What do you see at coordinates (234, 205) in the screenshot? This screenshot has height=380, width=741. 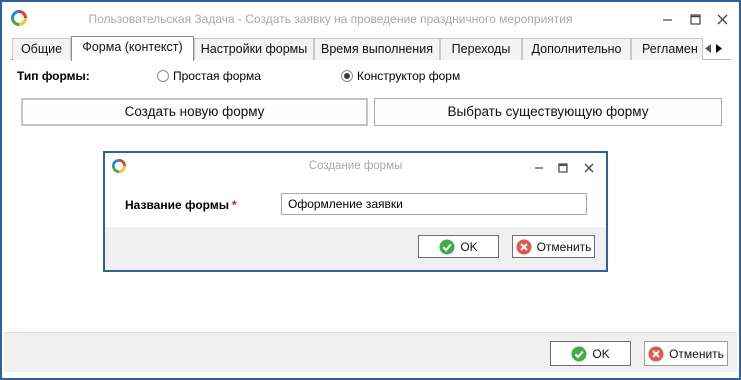 I see `required-mark: *` at bounding box center [234, 205].